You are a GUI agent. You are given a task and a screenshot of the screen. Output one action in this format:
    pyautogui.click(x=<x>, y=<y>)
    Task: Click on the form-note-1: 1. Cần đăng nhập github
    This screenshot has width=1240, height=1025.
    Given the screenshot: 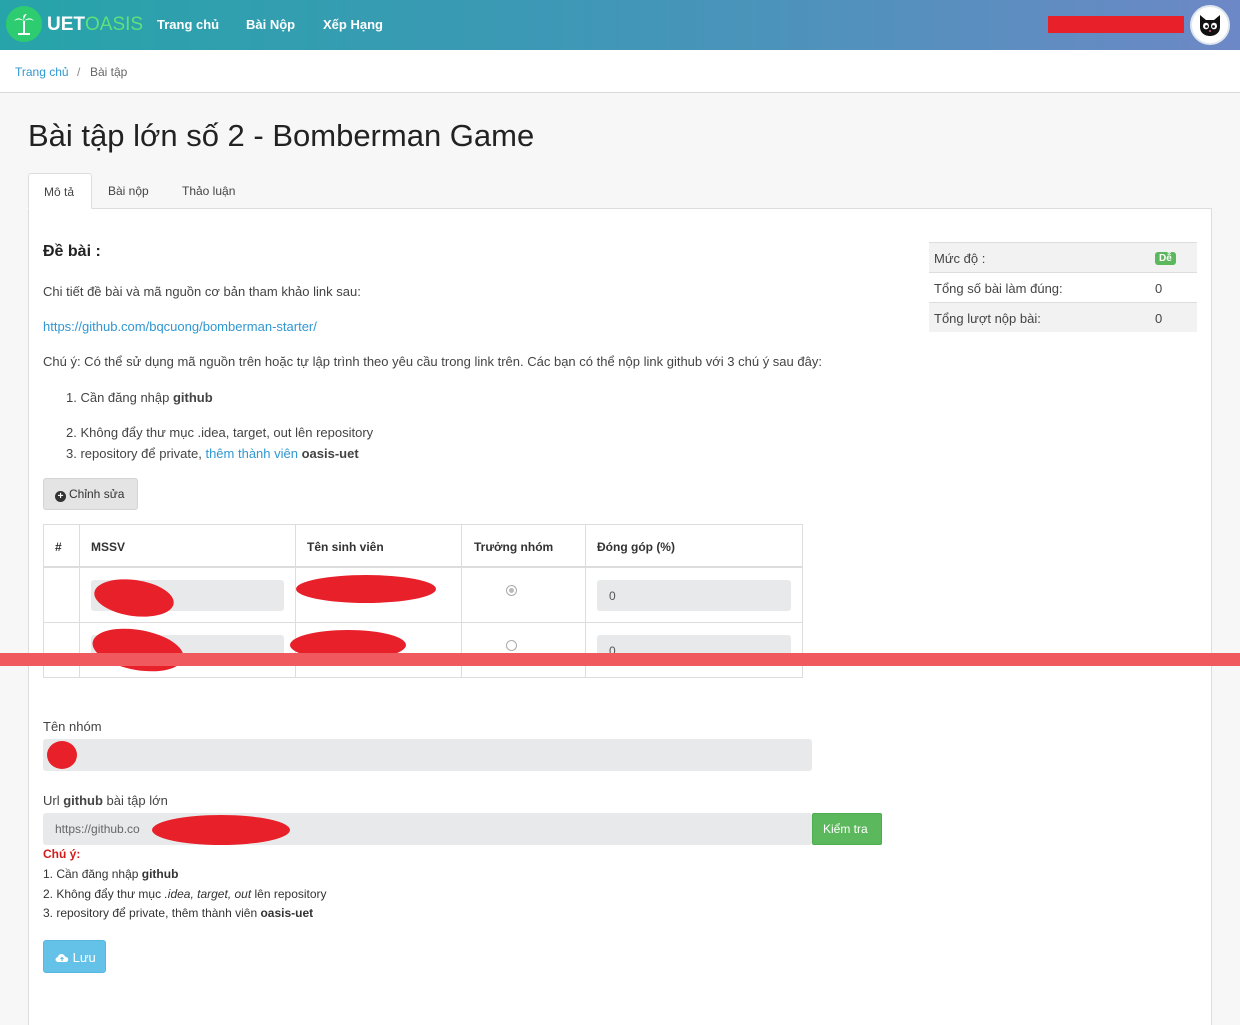 What is the action you would take?
    pyautogui.click(x=110, y=874)
    